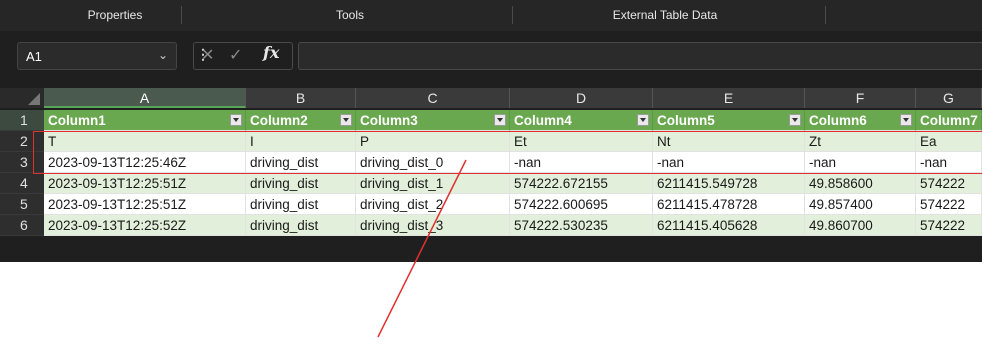 The image size is (982, 347). I want to click on column-header-c: C, so click(433, 98).